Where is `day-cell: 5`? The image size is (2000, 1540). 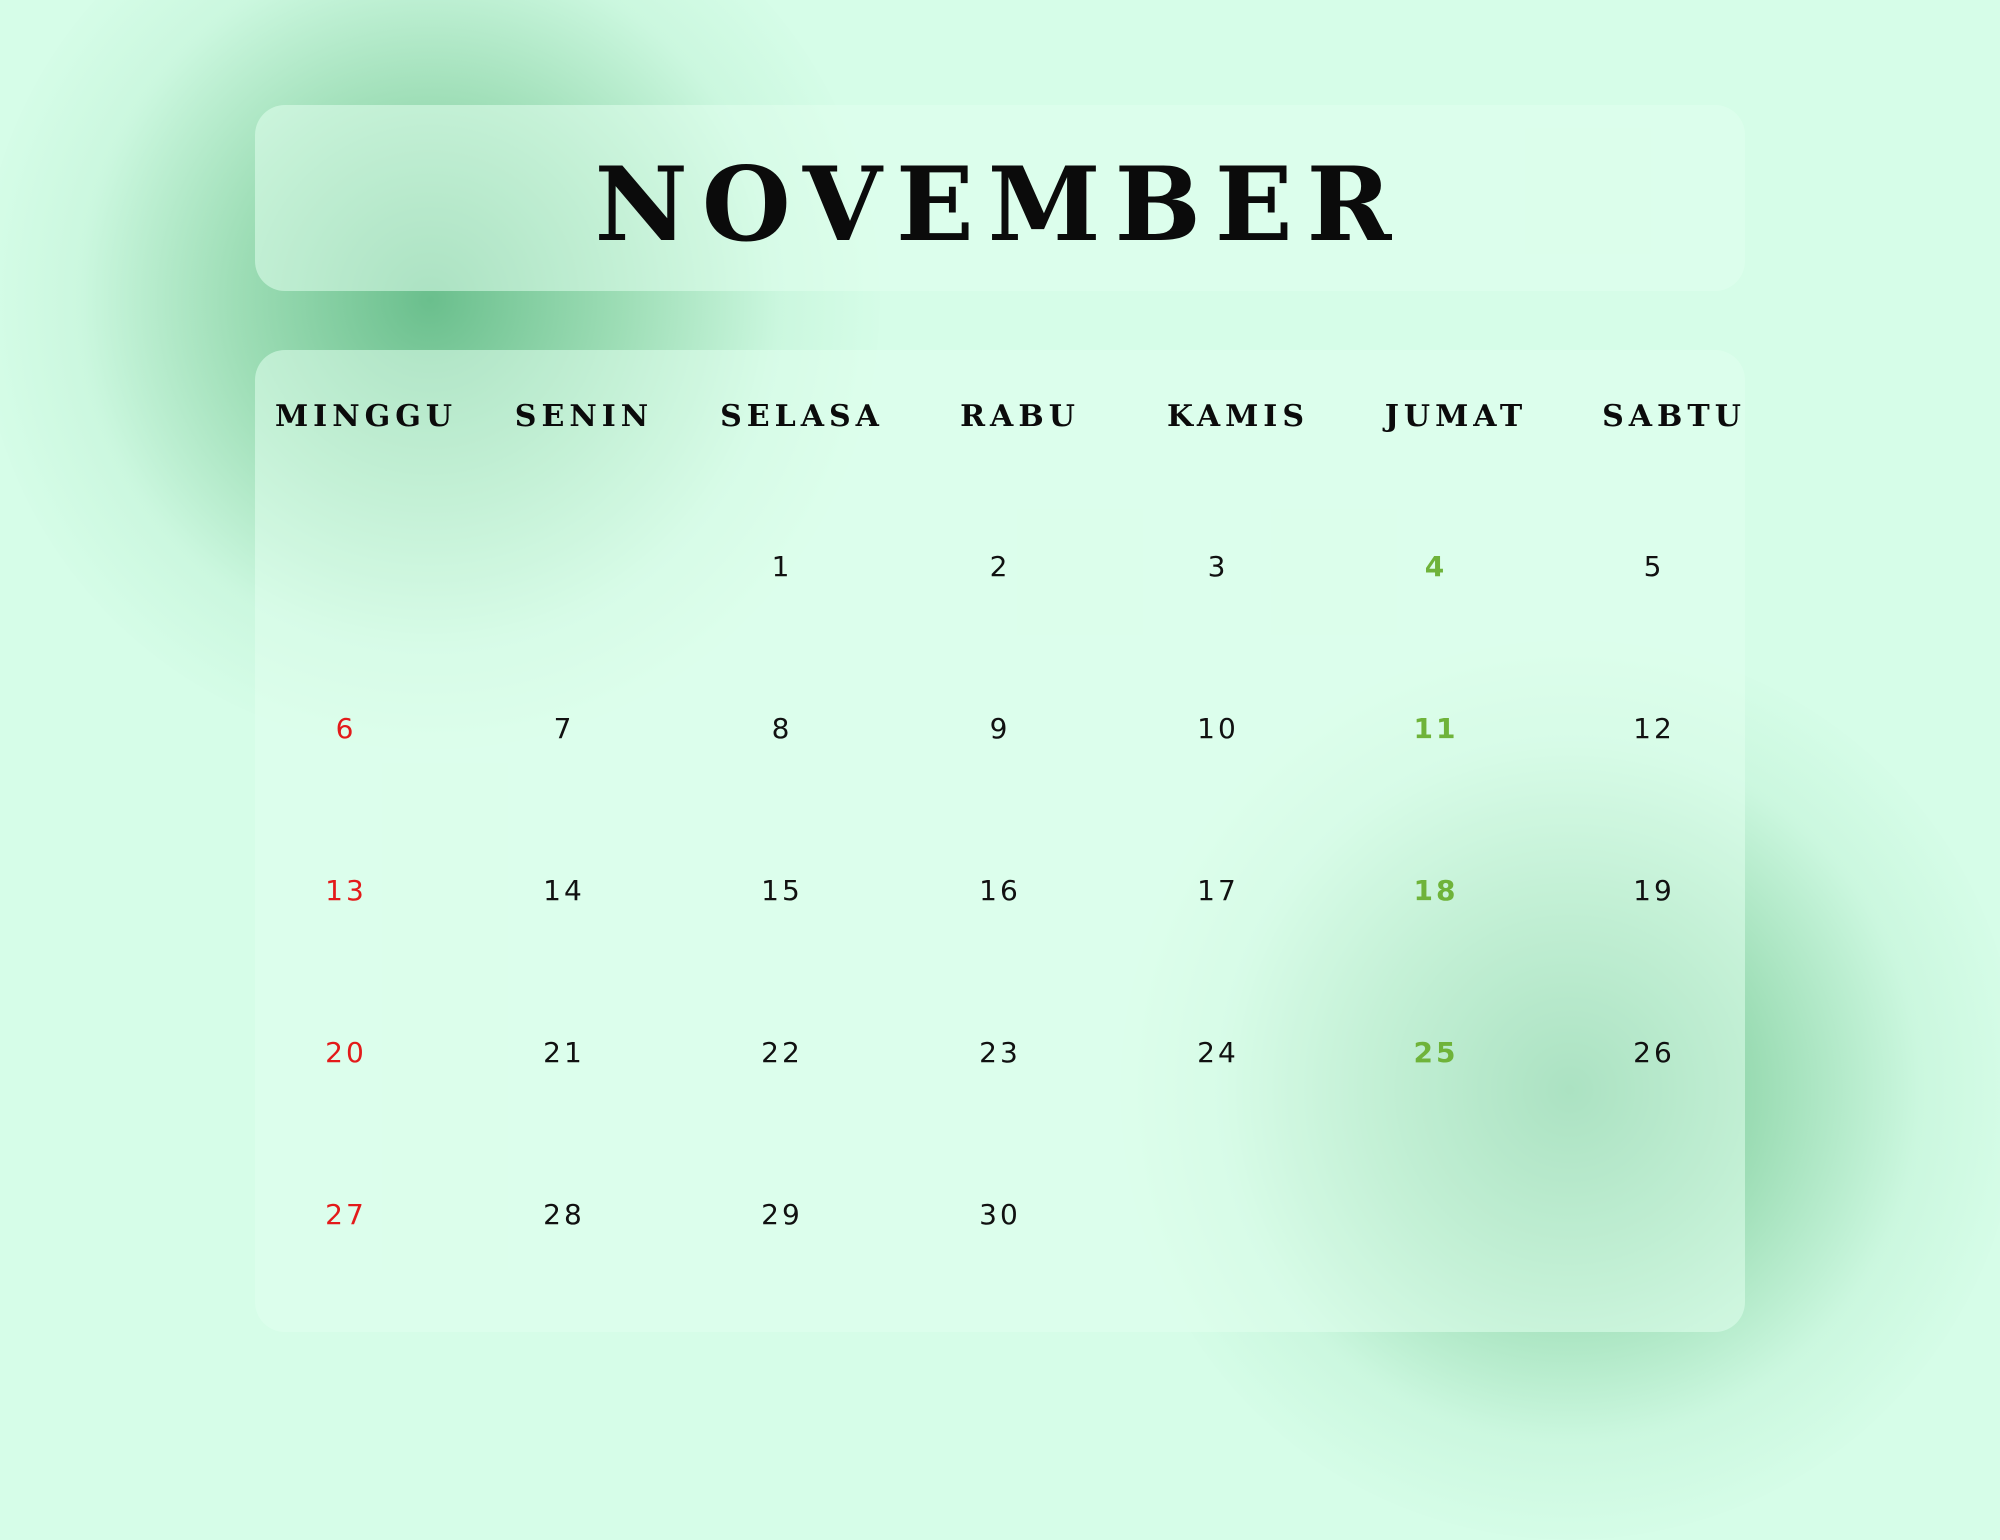 day-cell: 5 is located at coordinates (1654, 566).